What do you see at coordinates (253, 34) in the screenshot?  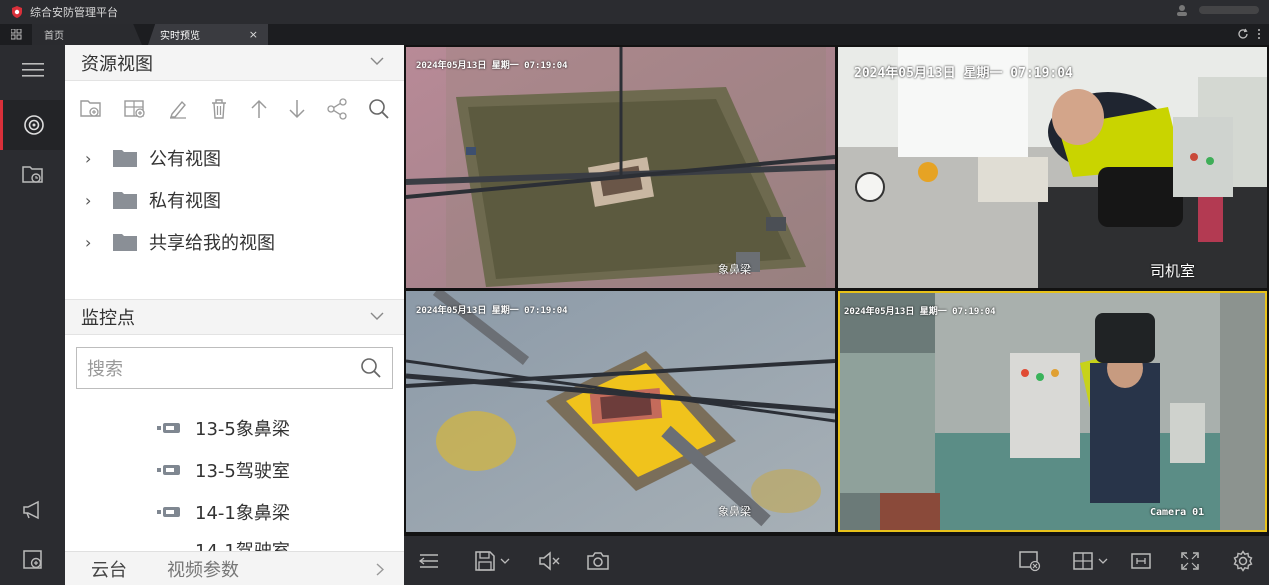 I see `tab-close-button: ×` at bounding box center [253, 34].